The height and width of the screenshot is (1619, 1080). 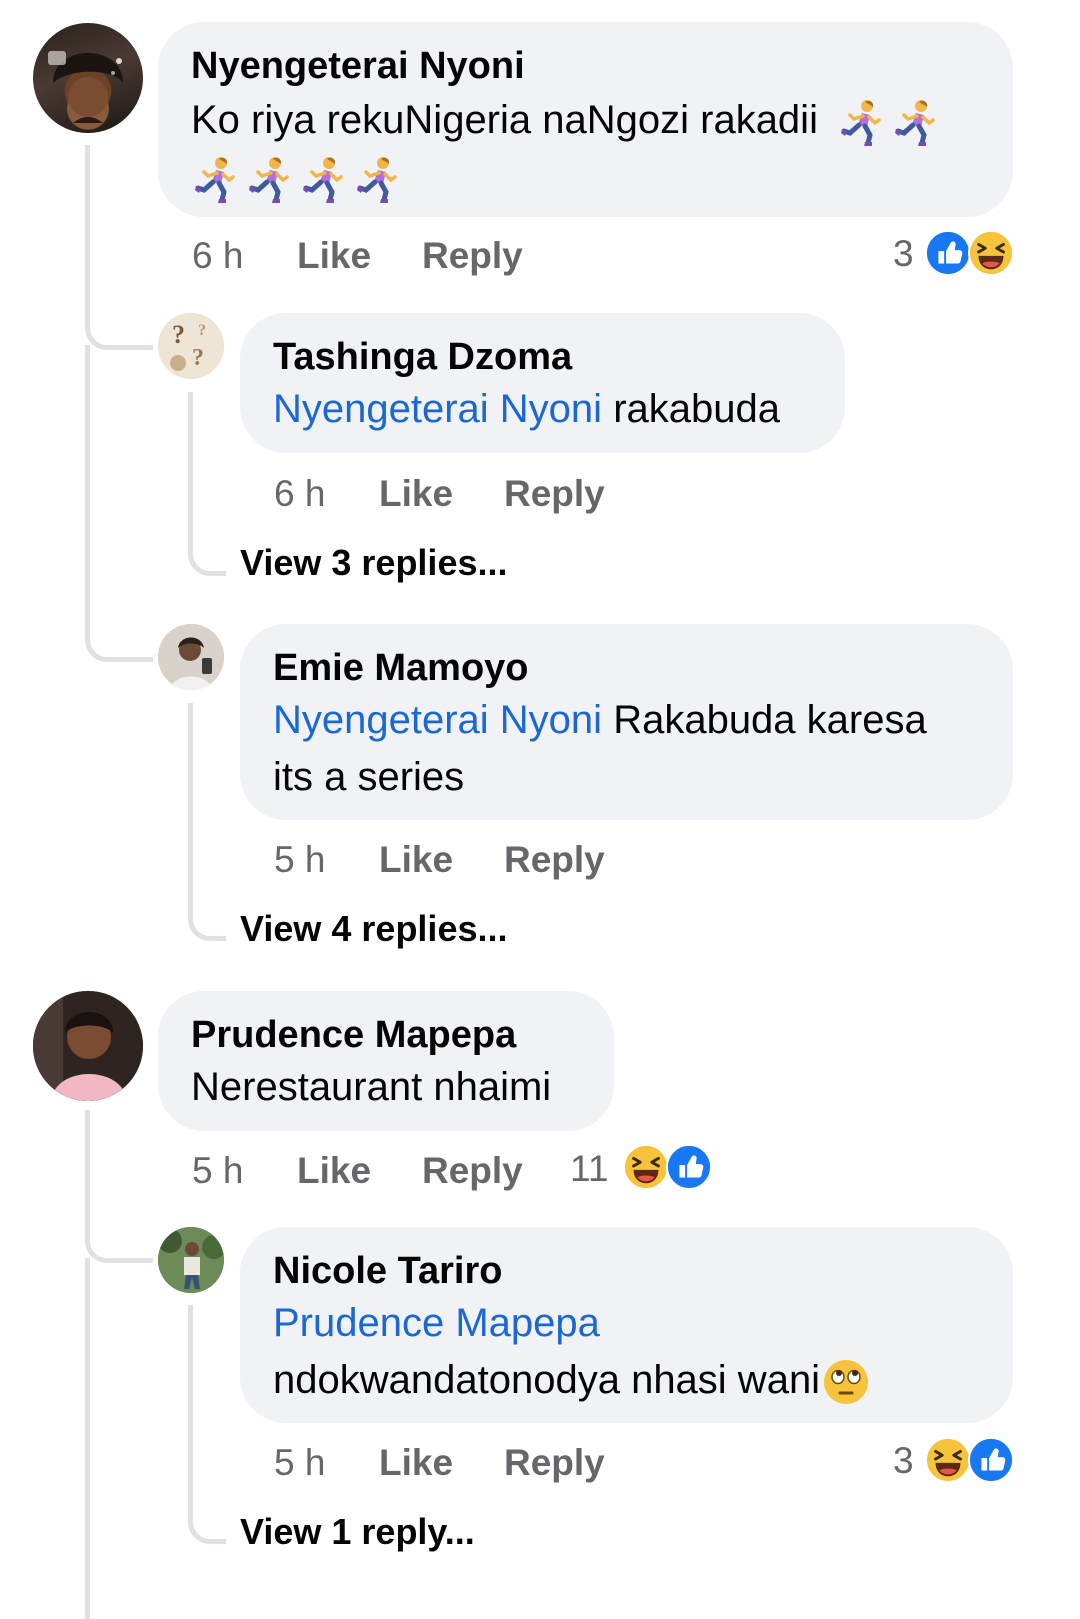 What do you see at coordinates (589, 1169) in the screenshot?
I see `reaction-count: 11` at bounding box center [589, 1169].